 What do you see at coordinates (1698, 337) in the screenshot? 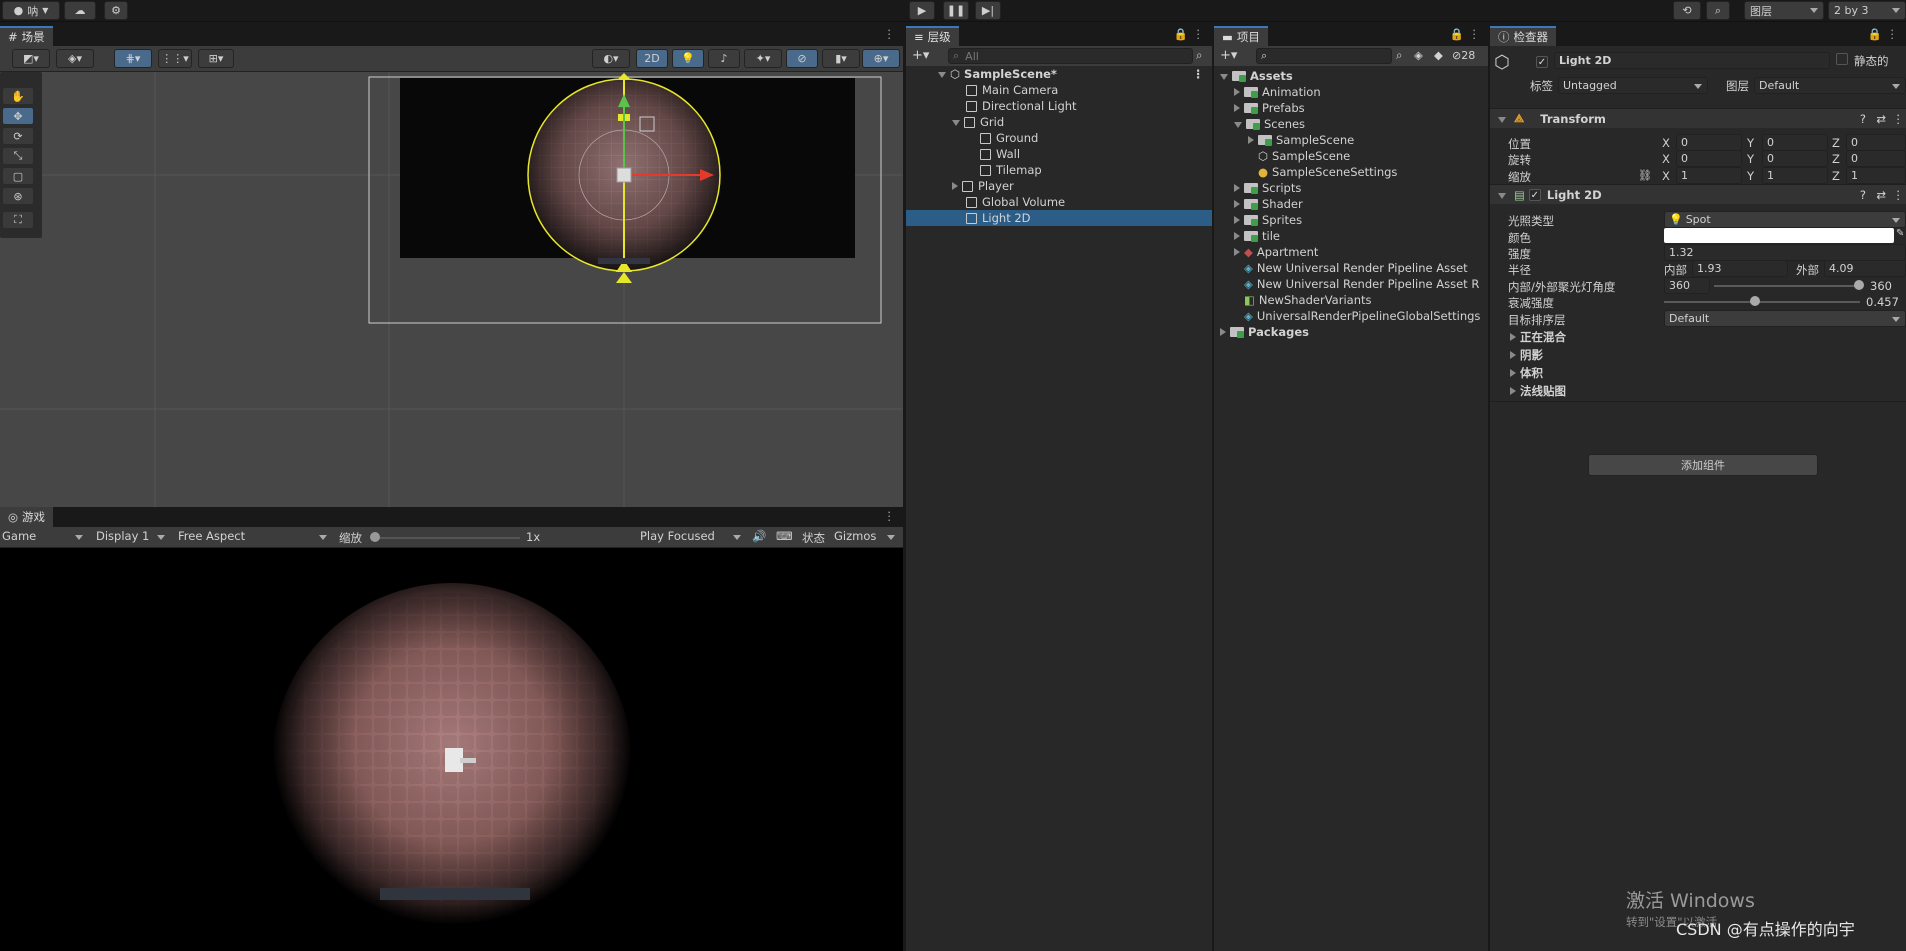
I see `foldout-blending: 正在混合` at bounding box center [1698, 337].